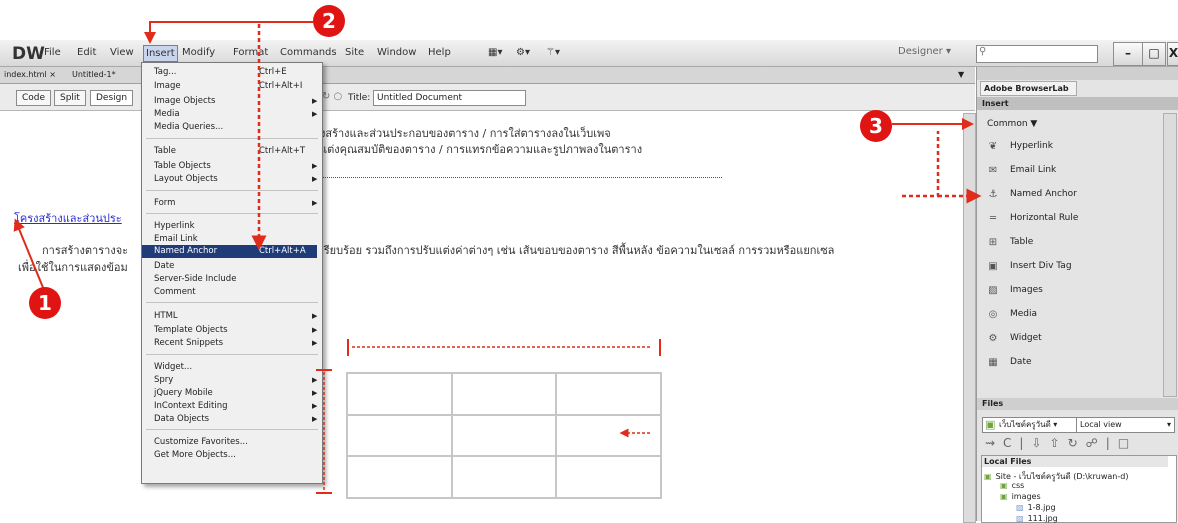 Image resolution: width=1178 pixels, height=523 pixels. I want to click on arrow-to-insert-menu, so click(228, 32).